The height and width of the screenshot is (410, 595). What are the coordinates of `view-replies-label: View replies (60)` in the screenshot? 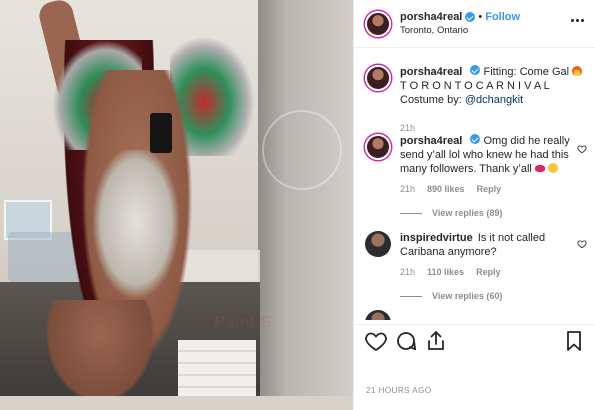 It's located at (467, 296).